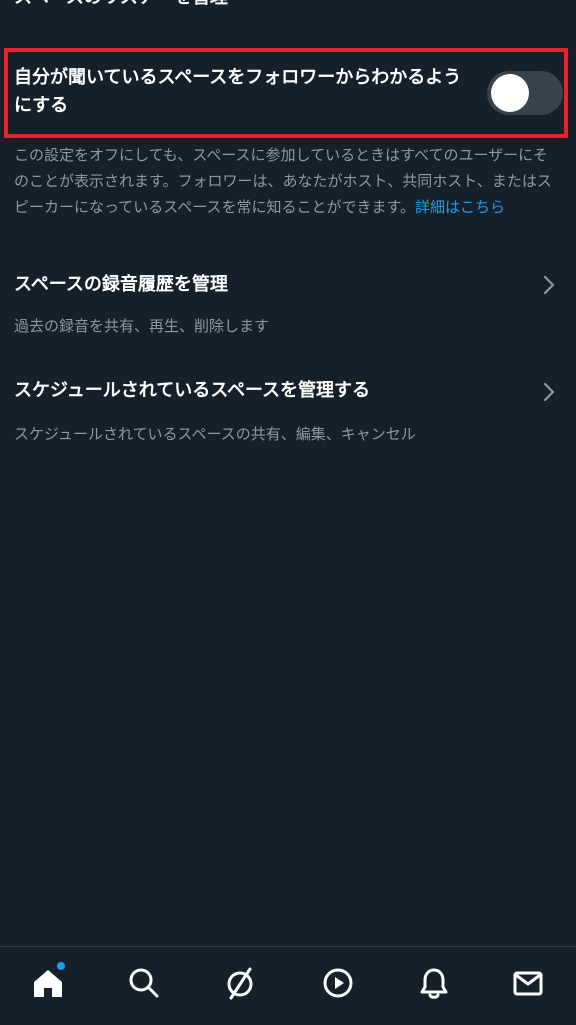 This screenshot has width=576, height=1025. Describe the element at coordinates (284, 4) in the screenshot. I see `previous-setting-label: スペースのリスナーを管理` at that location.